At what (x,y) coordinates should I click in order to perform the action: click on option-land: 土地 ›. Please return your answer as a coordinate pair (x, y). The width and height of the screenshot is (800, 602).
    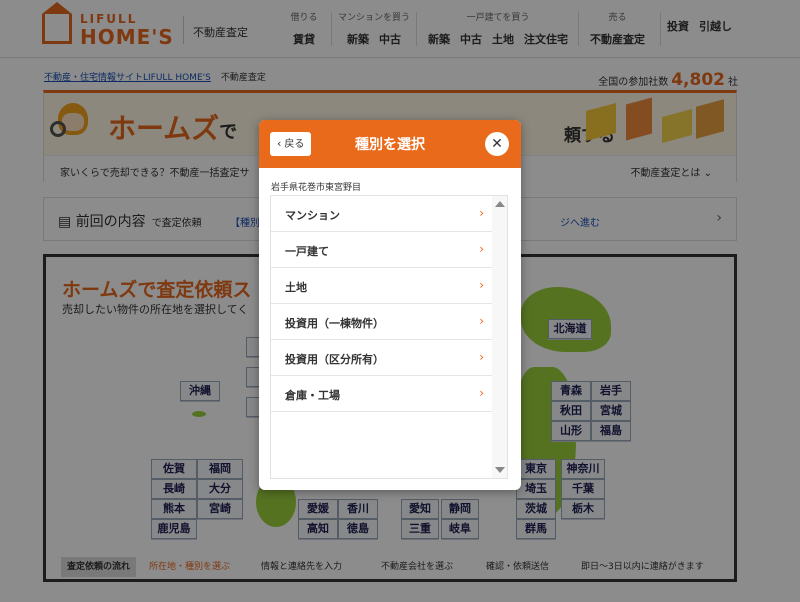
    Looking at the image, I should click on (381, 286).